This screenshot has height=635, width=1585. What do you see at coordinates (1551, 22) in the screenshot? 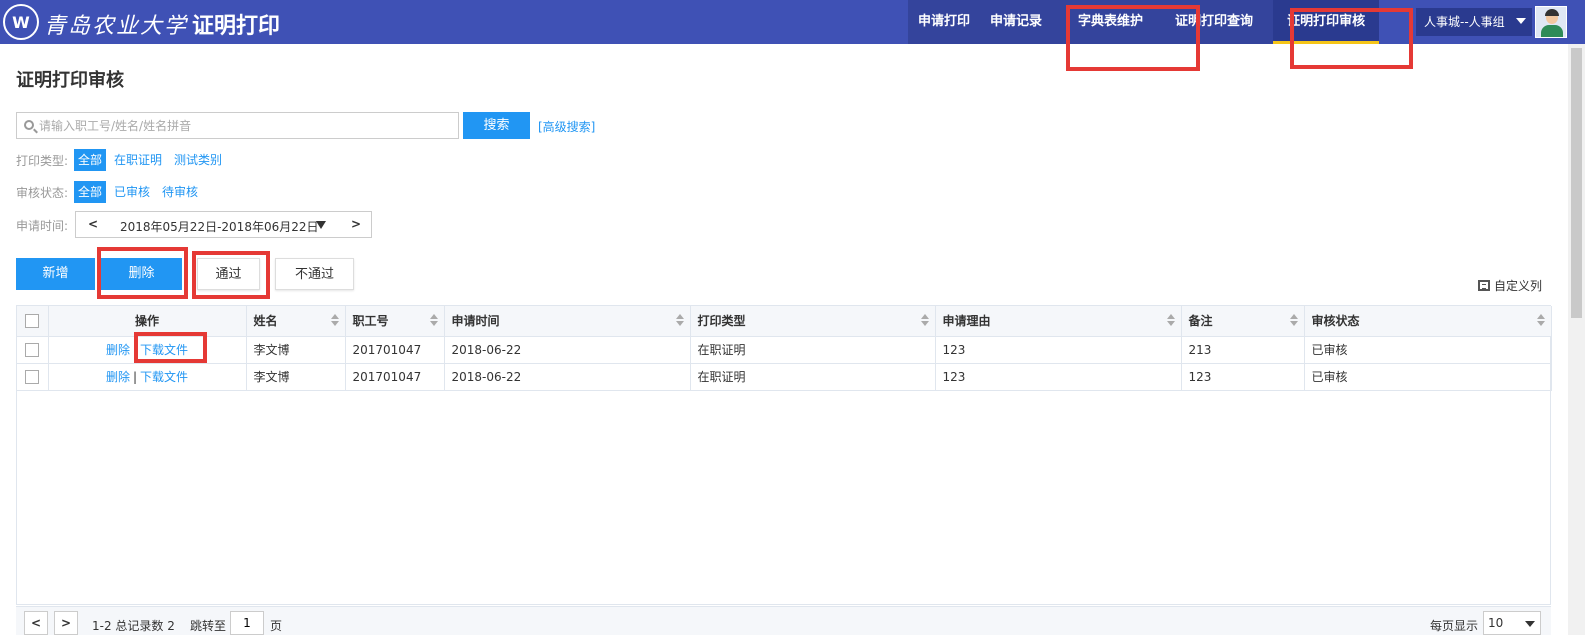
I see `avatar` at bounding box center [1551, 22].